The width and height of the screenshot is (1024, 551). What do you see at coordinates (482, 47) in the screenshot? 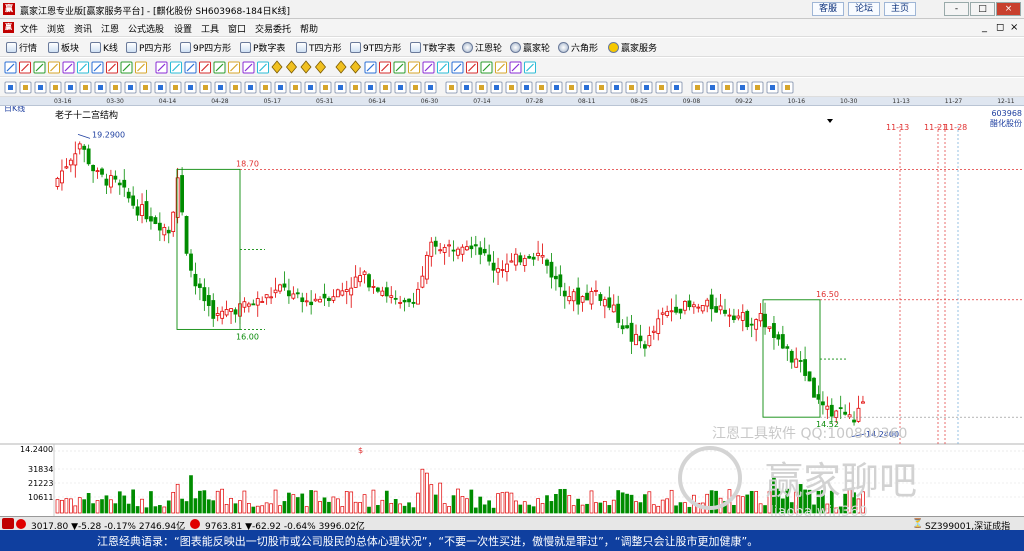
I see `tool-gann-wheel: 江恩轮` at bounding box center [482, 47].